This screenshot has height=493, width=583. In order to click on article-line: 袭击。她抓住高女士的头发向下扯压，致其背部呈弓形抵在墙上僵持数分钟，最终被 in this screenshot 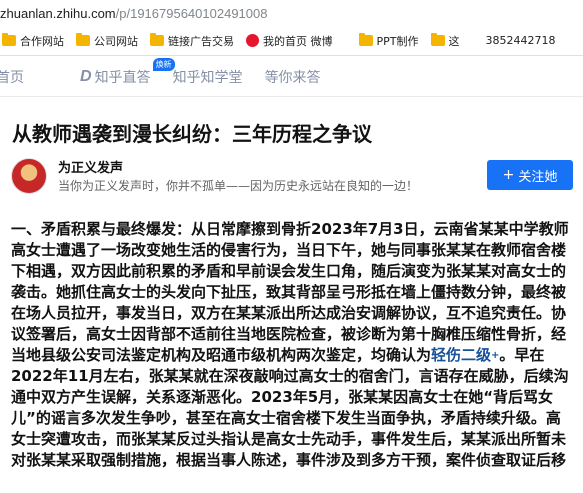, I will do `click(289, 292)`.